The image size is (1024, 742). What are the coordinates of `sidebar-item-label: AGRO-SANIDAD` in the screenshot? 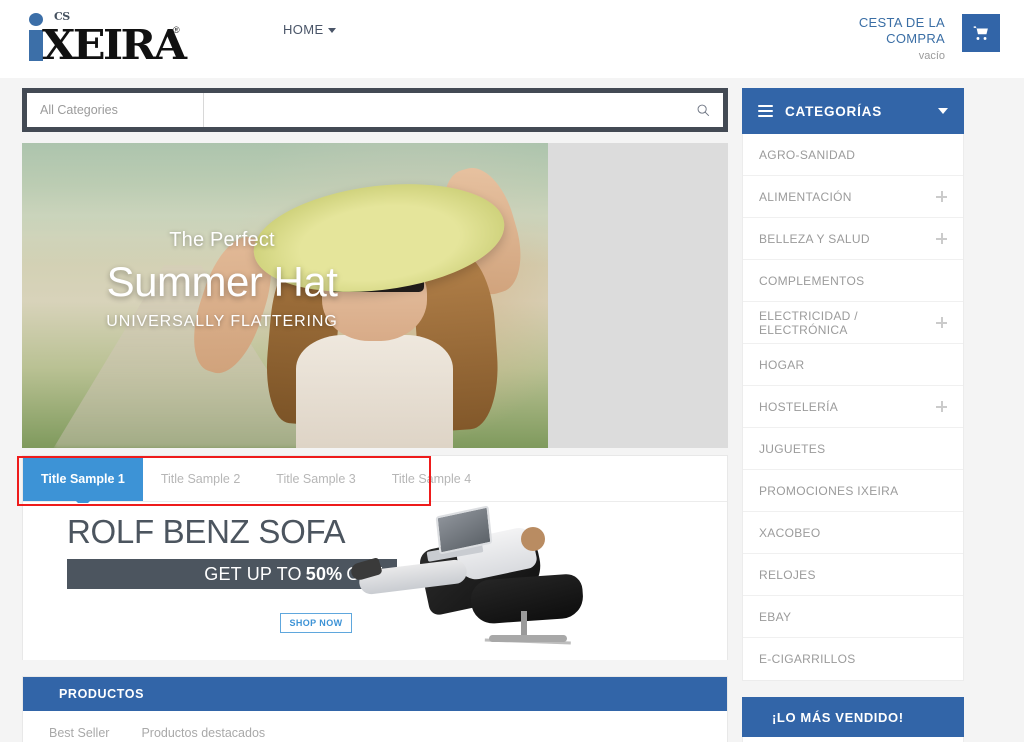 It's located at (807, 154).